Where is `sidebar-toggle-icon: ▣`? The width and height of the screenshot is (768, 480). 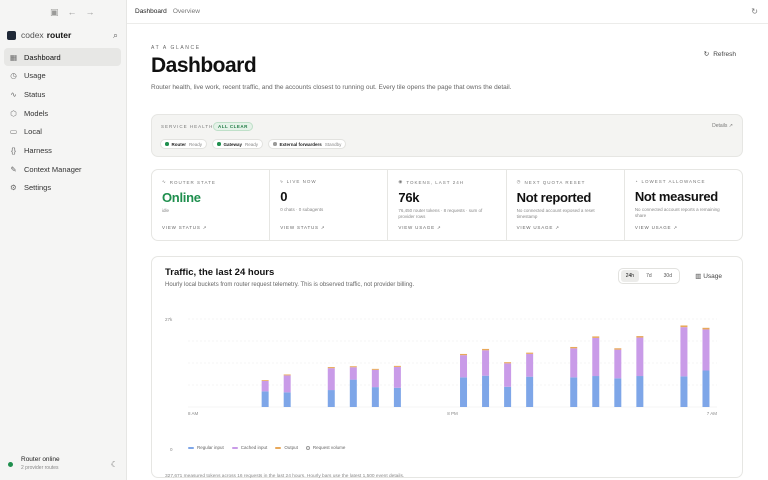 sidebar-toggle-icon: ▣ is located at coordinates (54, 12).